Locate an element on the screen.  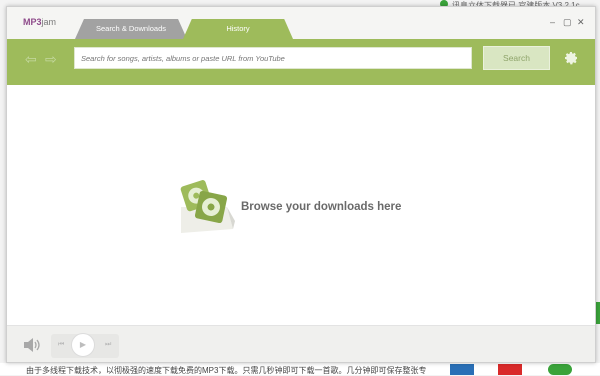
minimize-button: – is located at coordinates (552, 22).